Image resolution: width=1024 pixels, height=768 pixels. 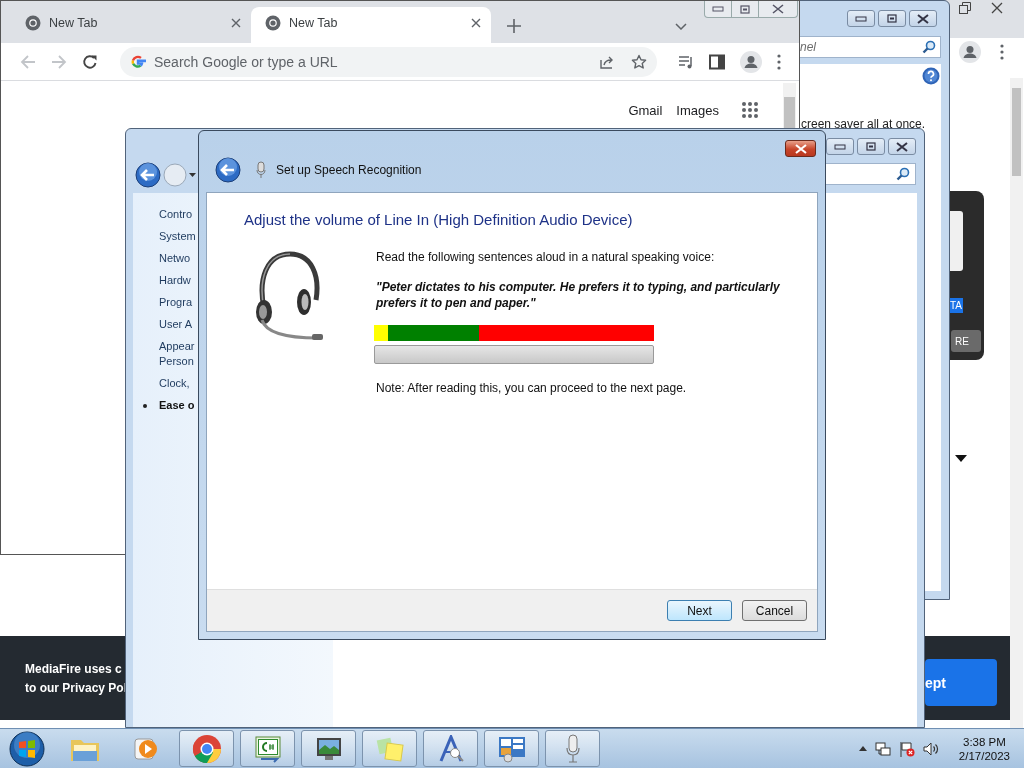 I want to click on search-field: nel, so click(x=869, y=47).